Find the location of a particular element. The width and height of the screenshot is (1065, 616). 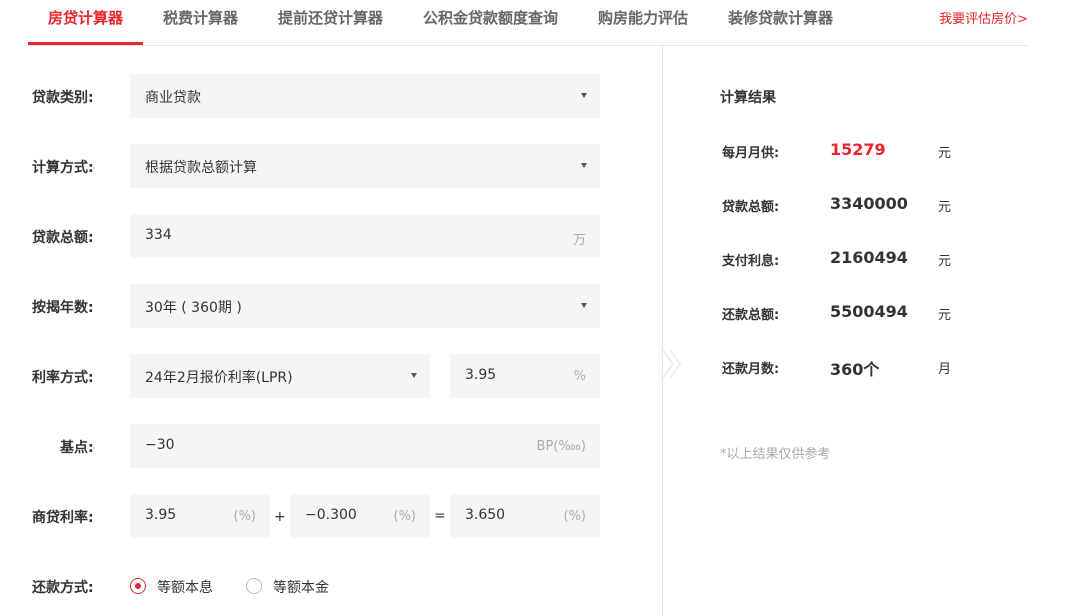

equals-sign: = is located at coordinates (440, 516).